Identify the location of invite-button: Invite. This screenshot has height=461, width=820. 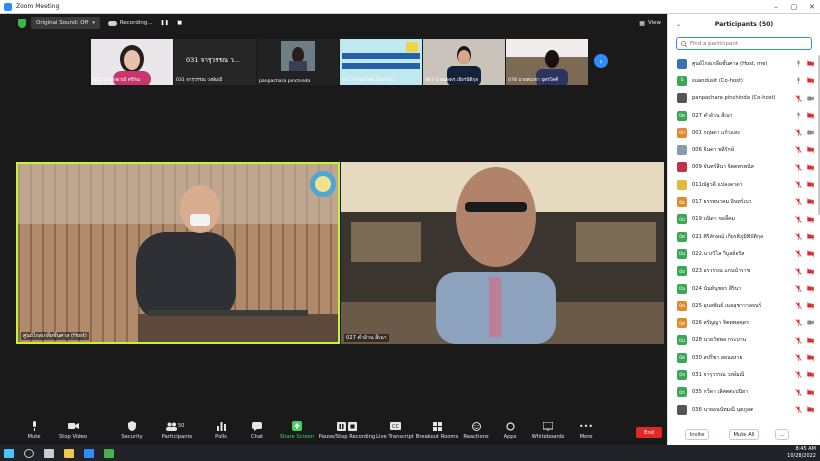
(697, 434).